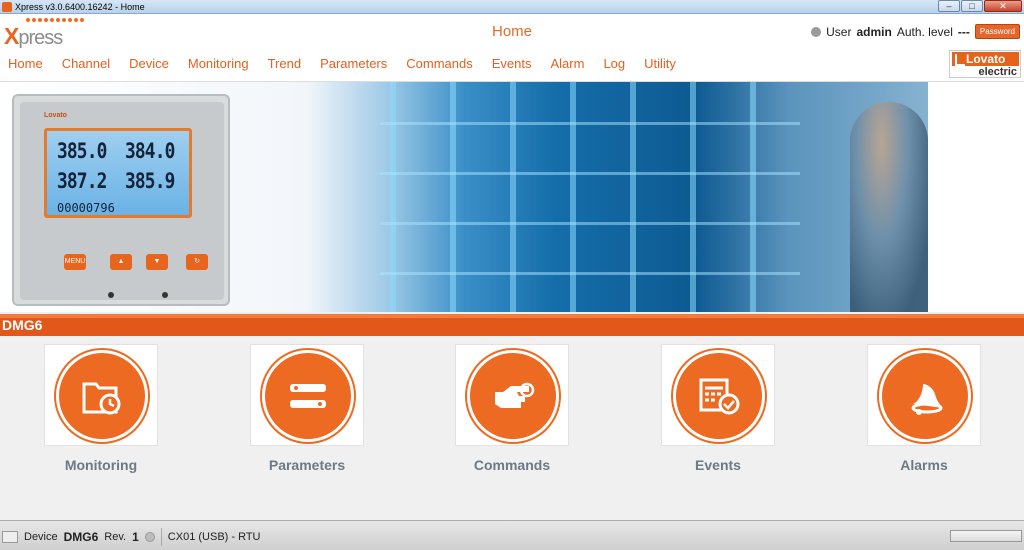 The image size is (1024, 550). I want to click on pointing-hand-icon, so click(513, 396).